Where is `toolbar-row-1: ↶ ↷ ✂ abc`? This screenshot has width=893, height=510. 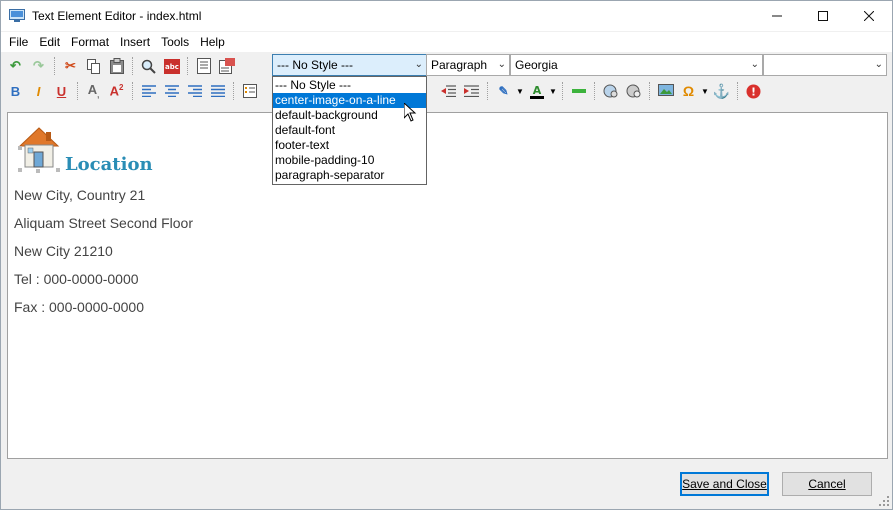 toolbar-row-1: ↶ ↷ ✂ abc is located at coordinates (121, 66).